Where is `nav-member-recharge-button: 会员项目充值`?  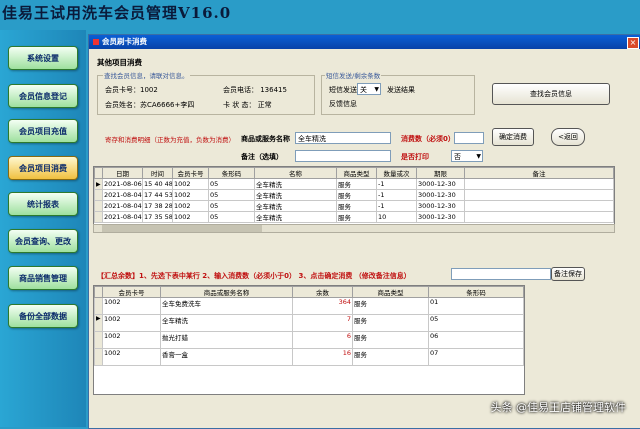
nav-member-recharge-button: 会员项目充值 is located at coordinates (43, 131).